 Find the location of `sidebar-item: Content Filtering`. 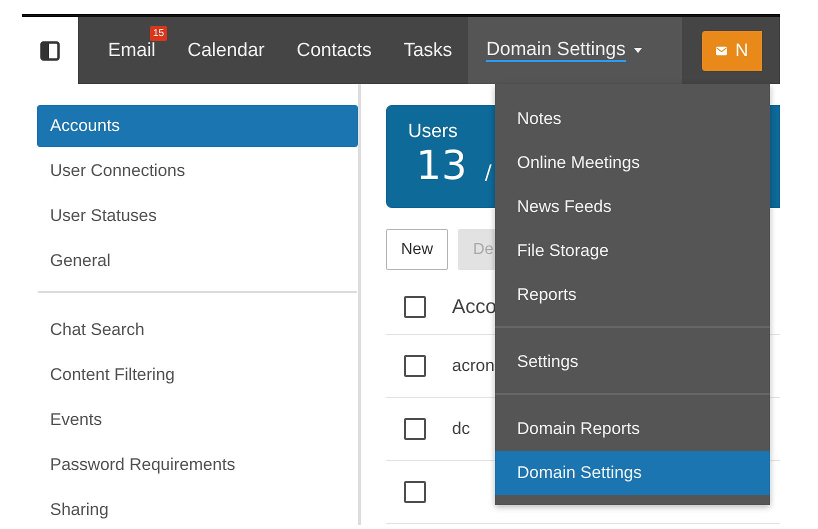

sidebar-item: Content Filtering is located at coordinates (197, 375).